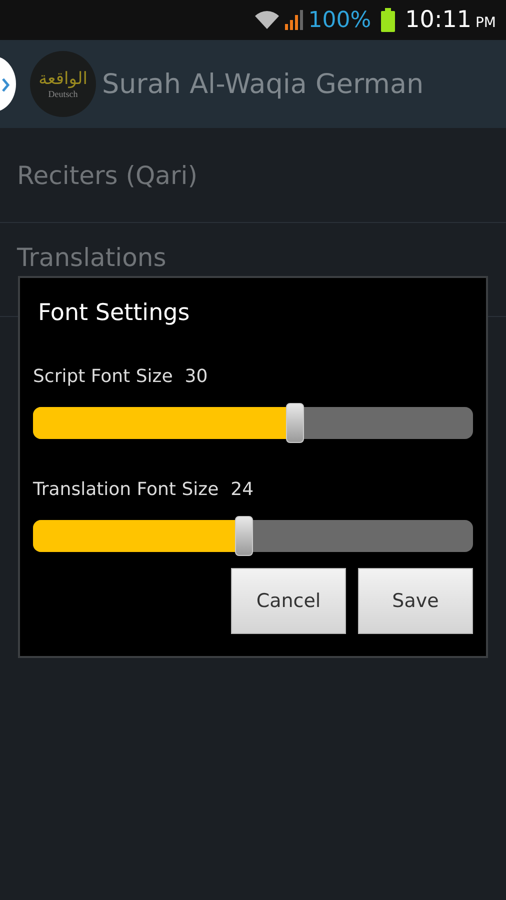  I want to click on menu-item: Reciters (Qari), so click(107, 175).